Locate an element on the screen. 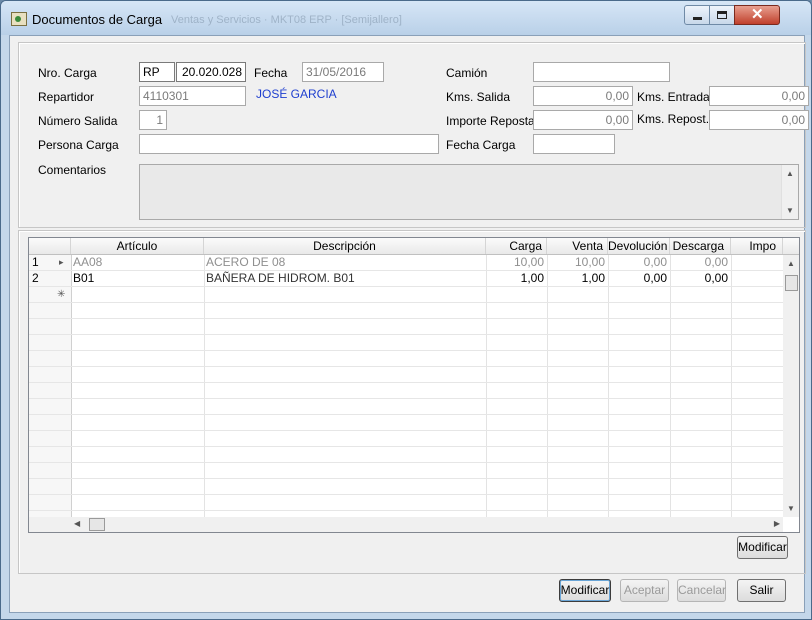 The width and height of the screenshot is (812, 620). importe-repostaje-label: Importe Repostaje is located at coordinates (495, 121).